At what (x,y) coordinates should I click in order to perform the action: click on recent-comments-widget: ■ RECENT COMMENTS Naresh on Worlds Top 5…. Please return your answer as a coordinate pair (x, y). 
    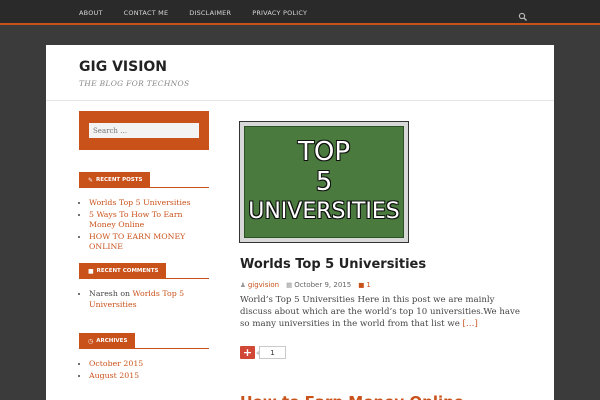
    Looking at the image, I should click on (144, 287).